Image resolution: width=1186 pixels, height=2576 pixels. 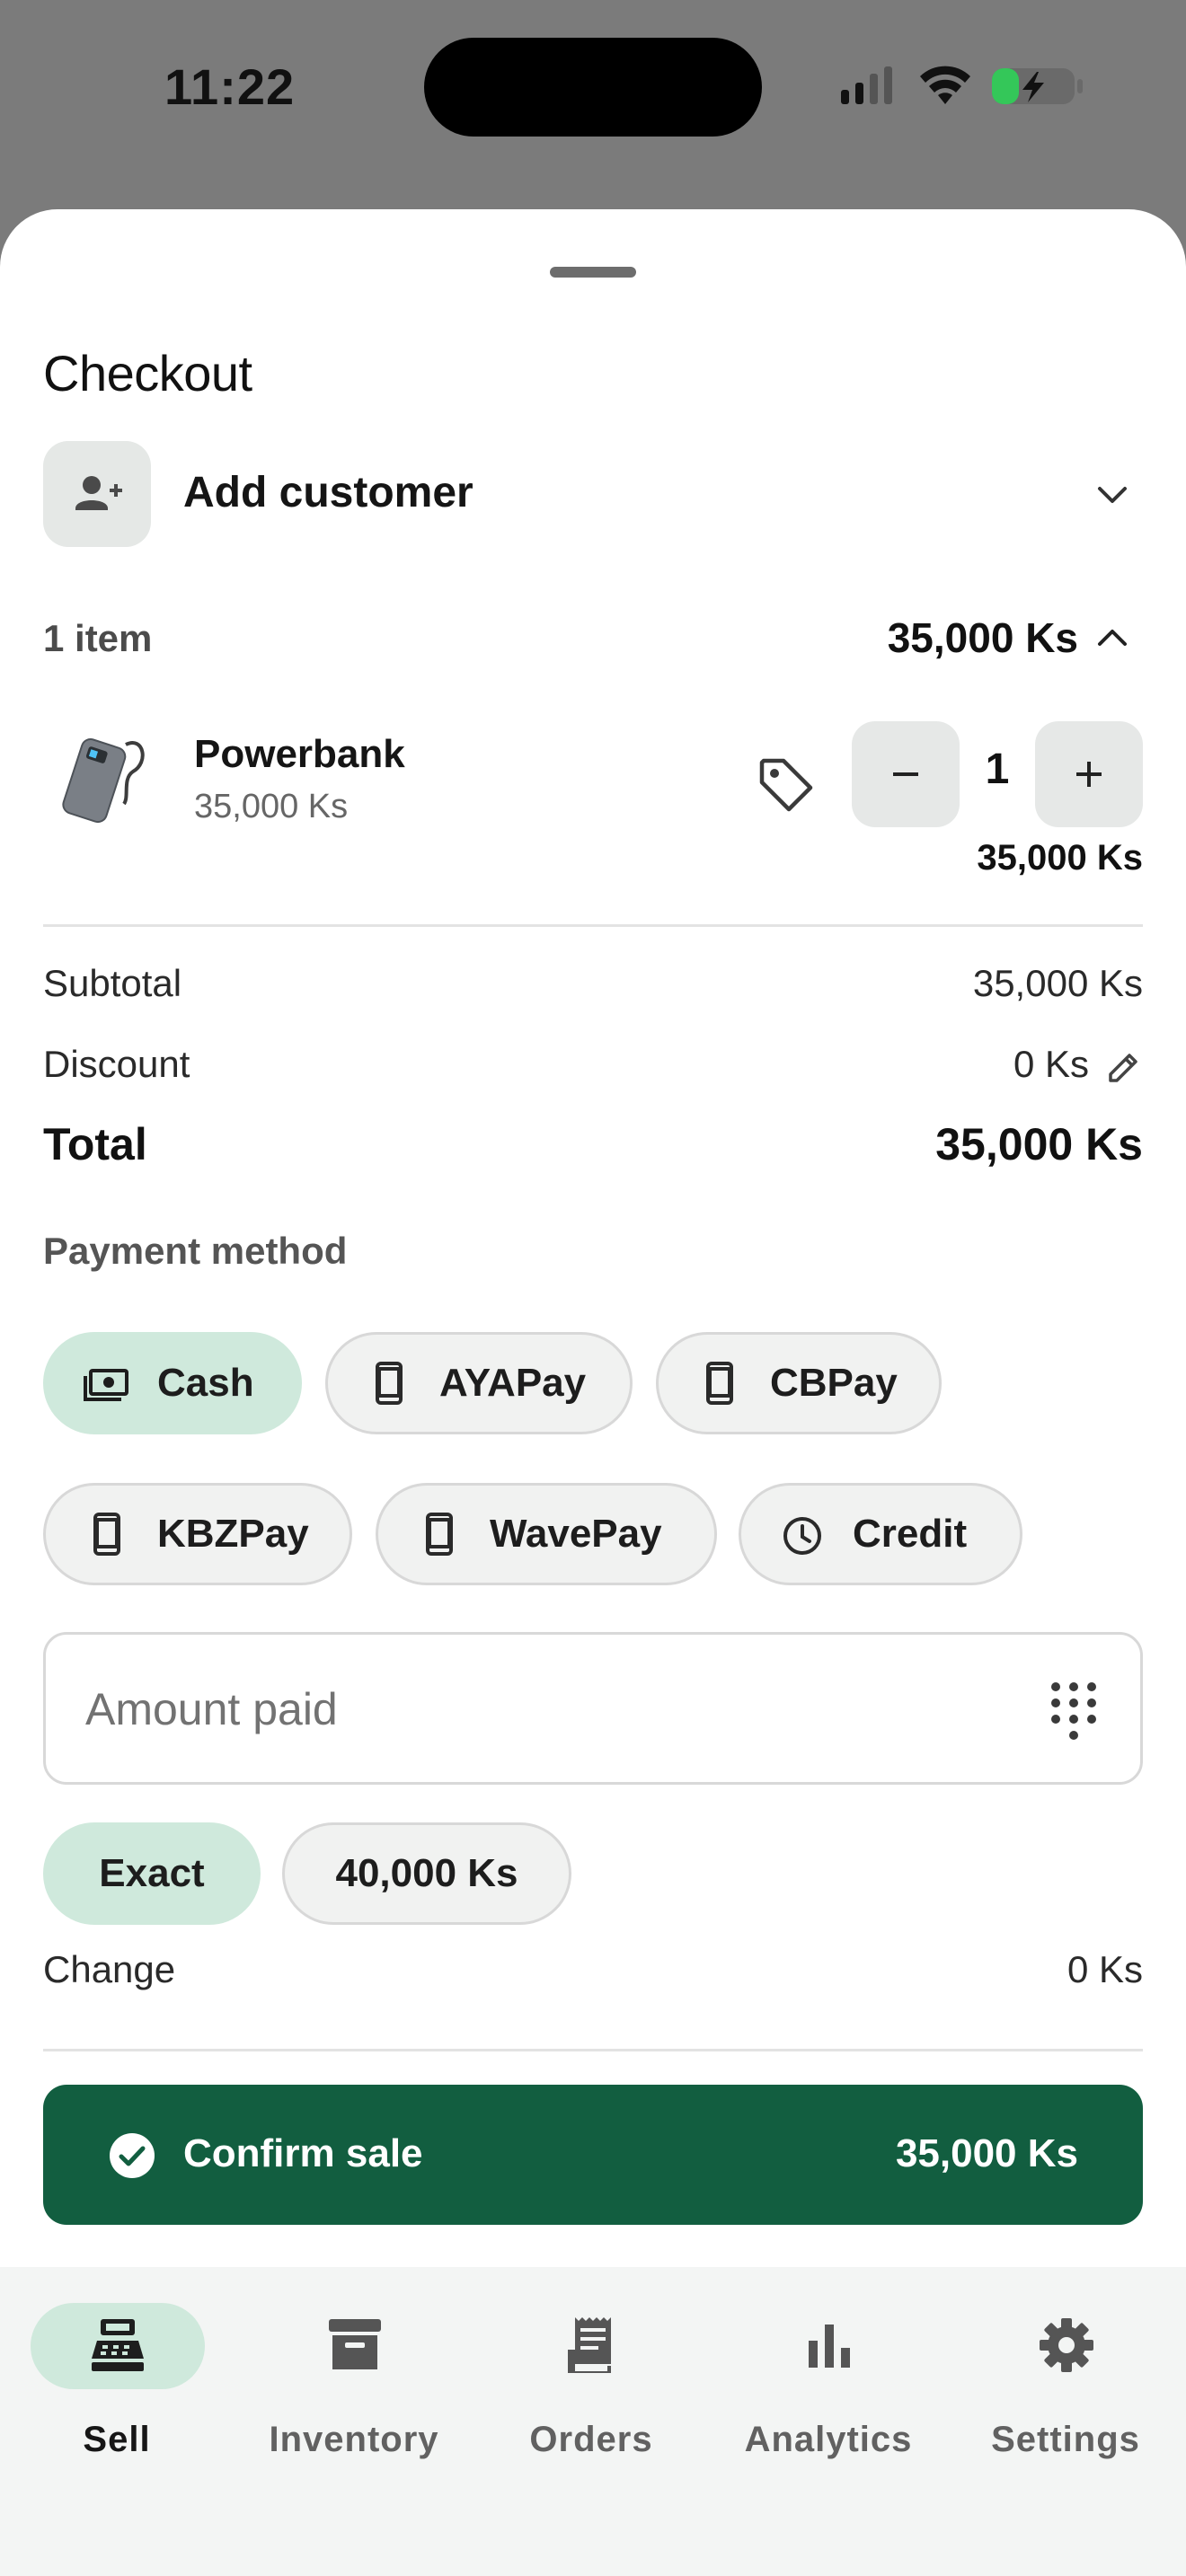 What do you see at coordinates (593, 1145) in the screenshot?
I see `total-row: Total 35,000 Ks` at bounding box center [593, 1145].